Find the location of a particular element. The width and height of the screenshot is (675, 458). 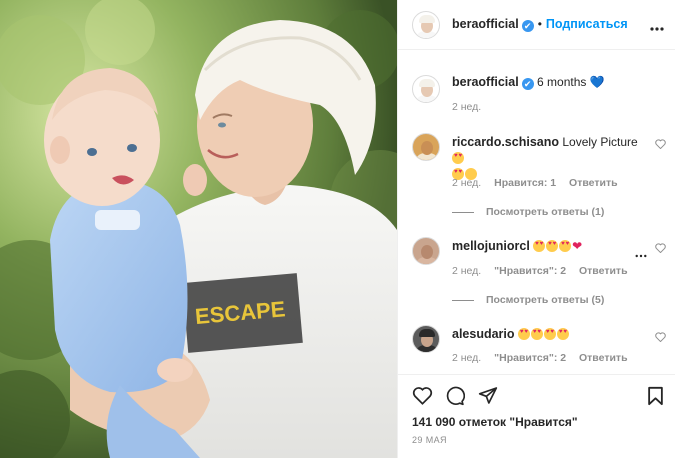

author-avatar is located at coordinates (426, 25).